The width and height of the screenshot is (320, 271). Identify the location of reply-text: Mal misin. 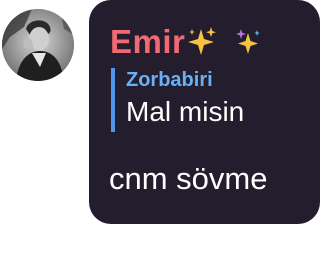
(185, 111).